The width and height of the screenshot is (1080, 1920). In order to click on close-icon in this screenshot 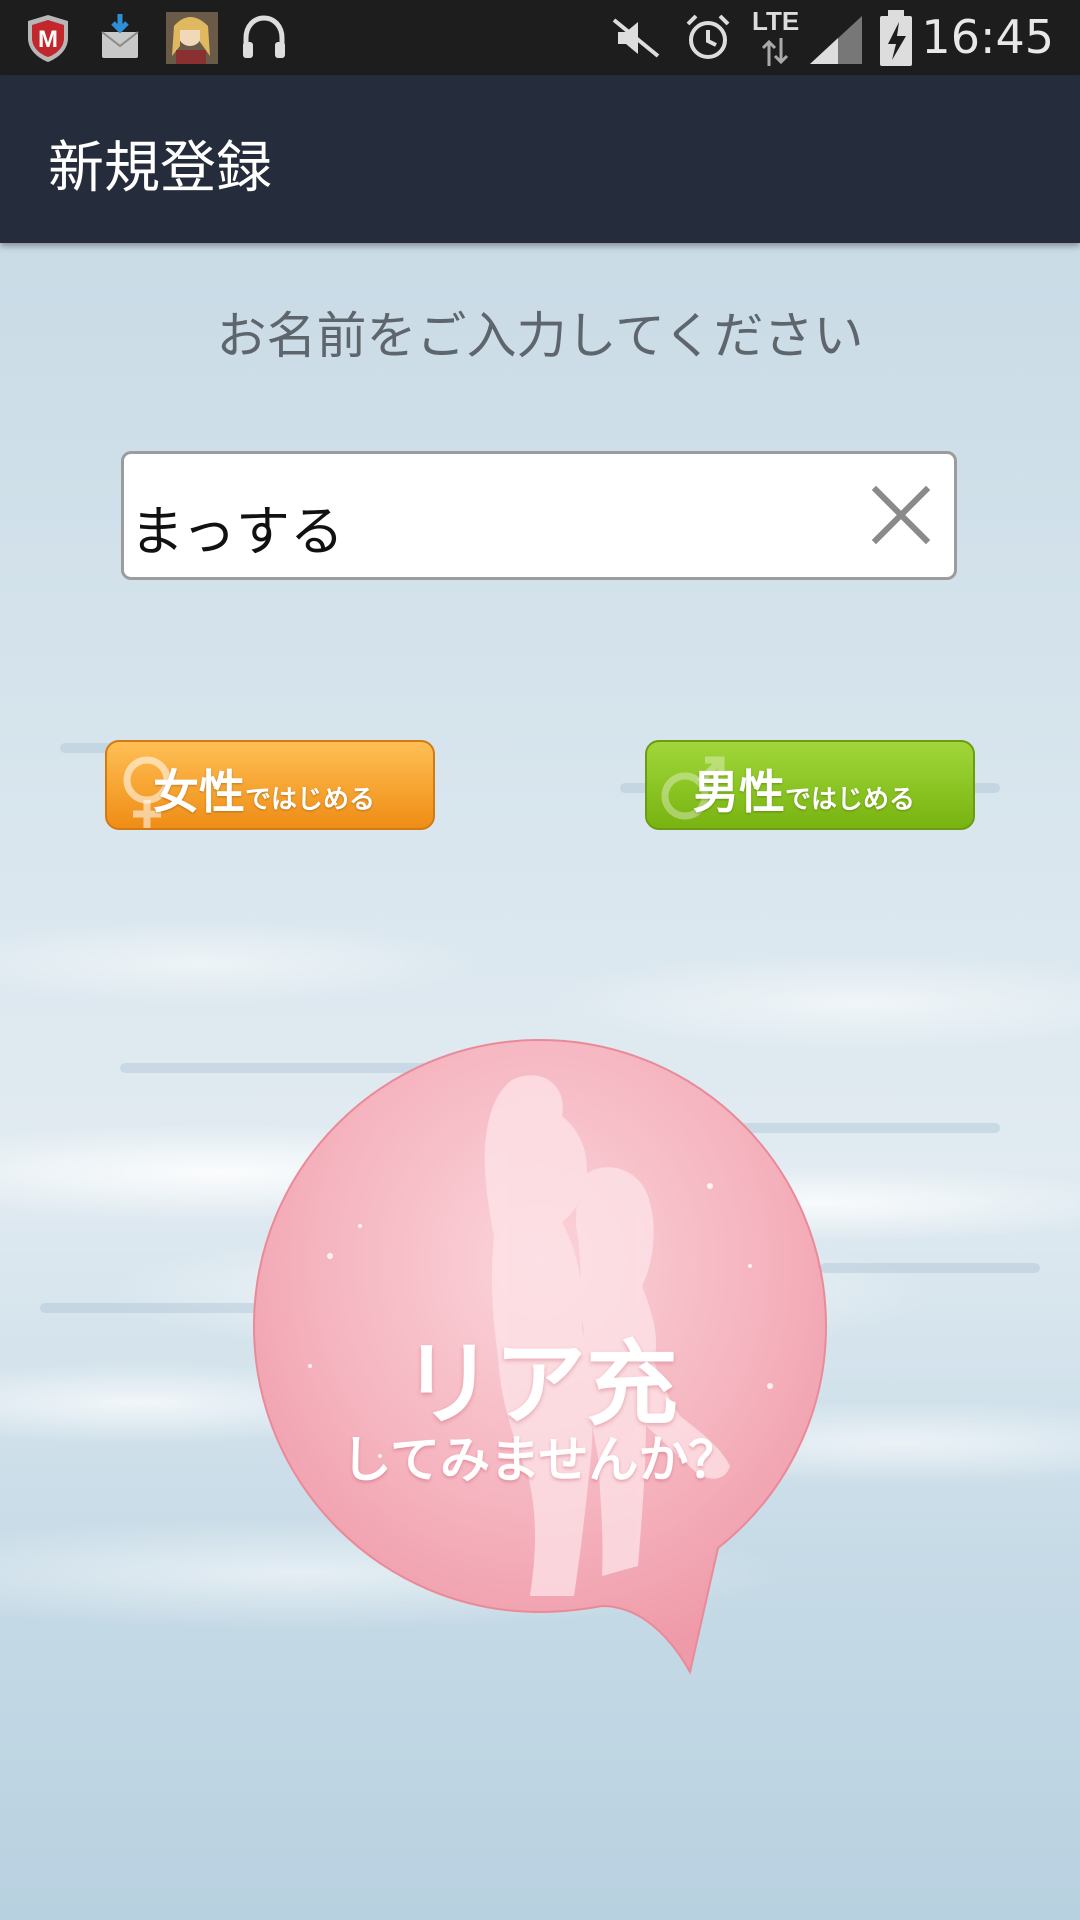, I will do `click(901, 515)`.